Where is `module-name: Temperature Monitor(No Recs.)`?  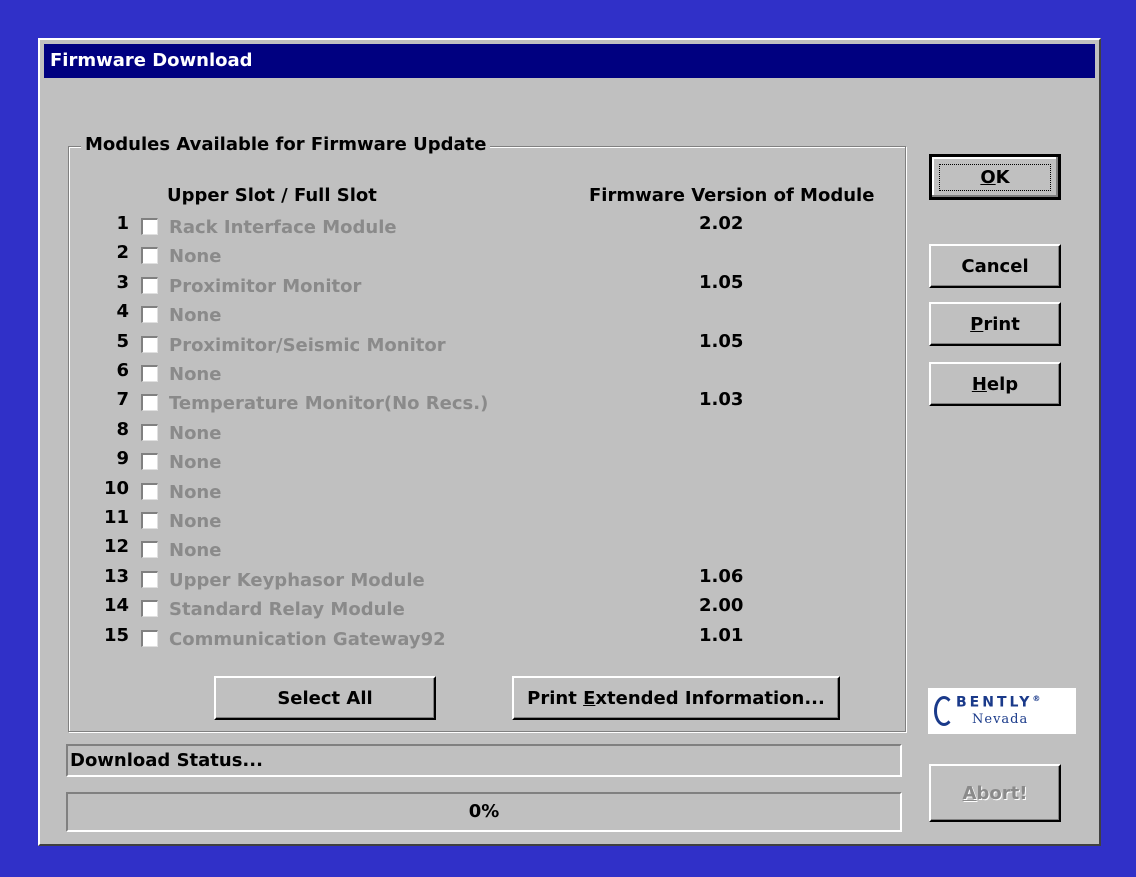 module-name: Temperature Monitor(No Recs.) is located at coordinates (329, 404).